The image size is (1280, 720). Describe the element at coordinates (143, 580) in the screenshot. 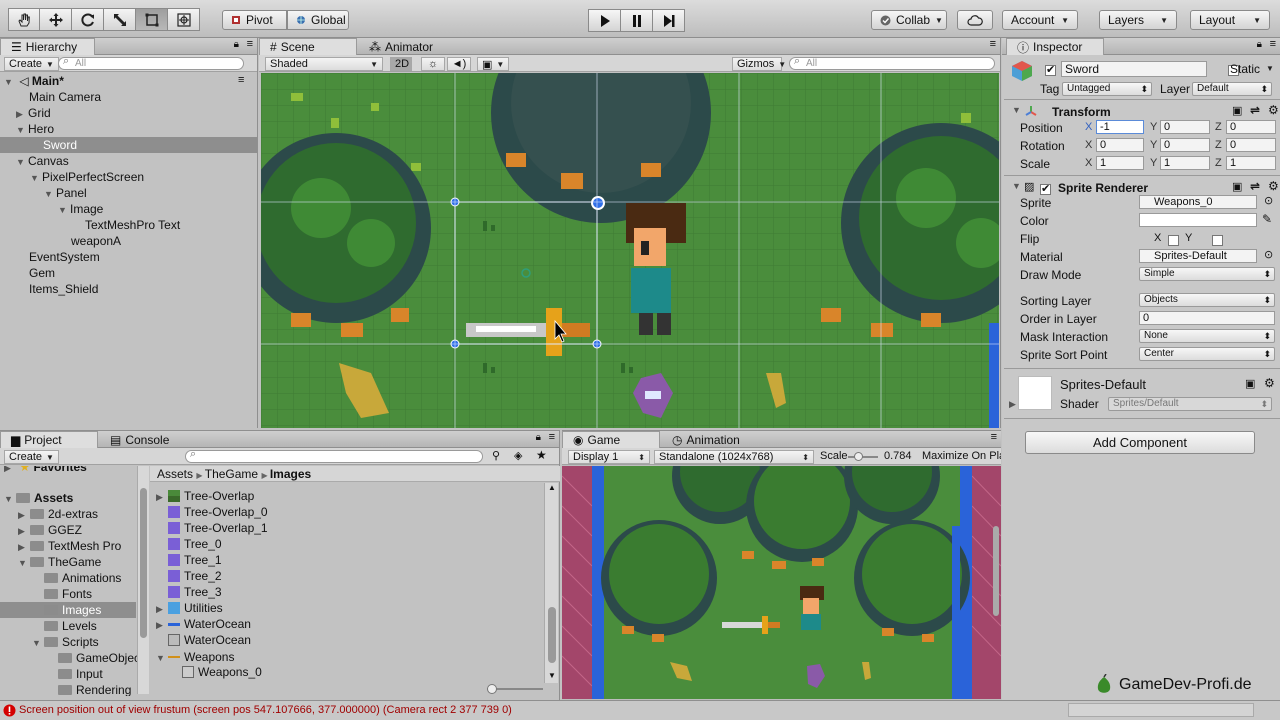

I see `folder-tree-scrollbar` at that location.